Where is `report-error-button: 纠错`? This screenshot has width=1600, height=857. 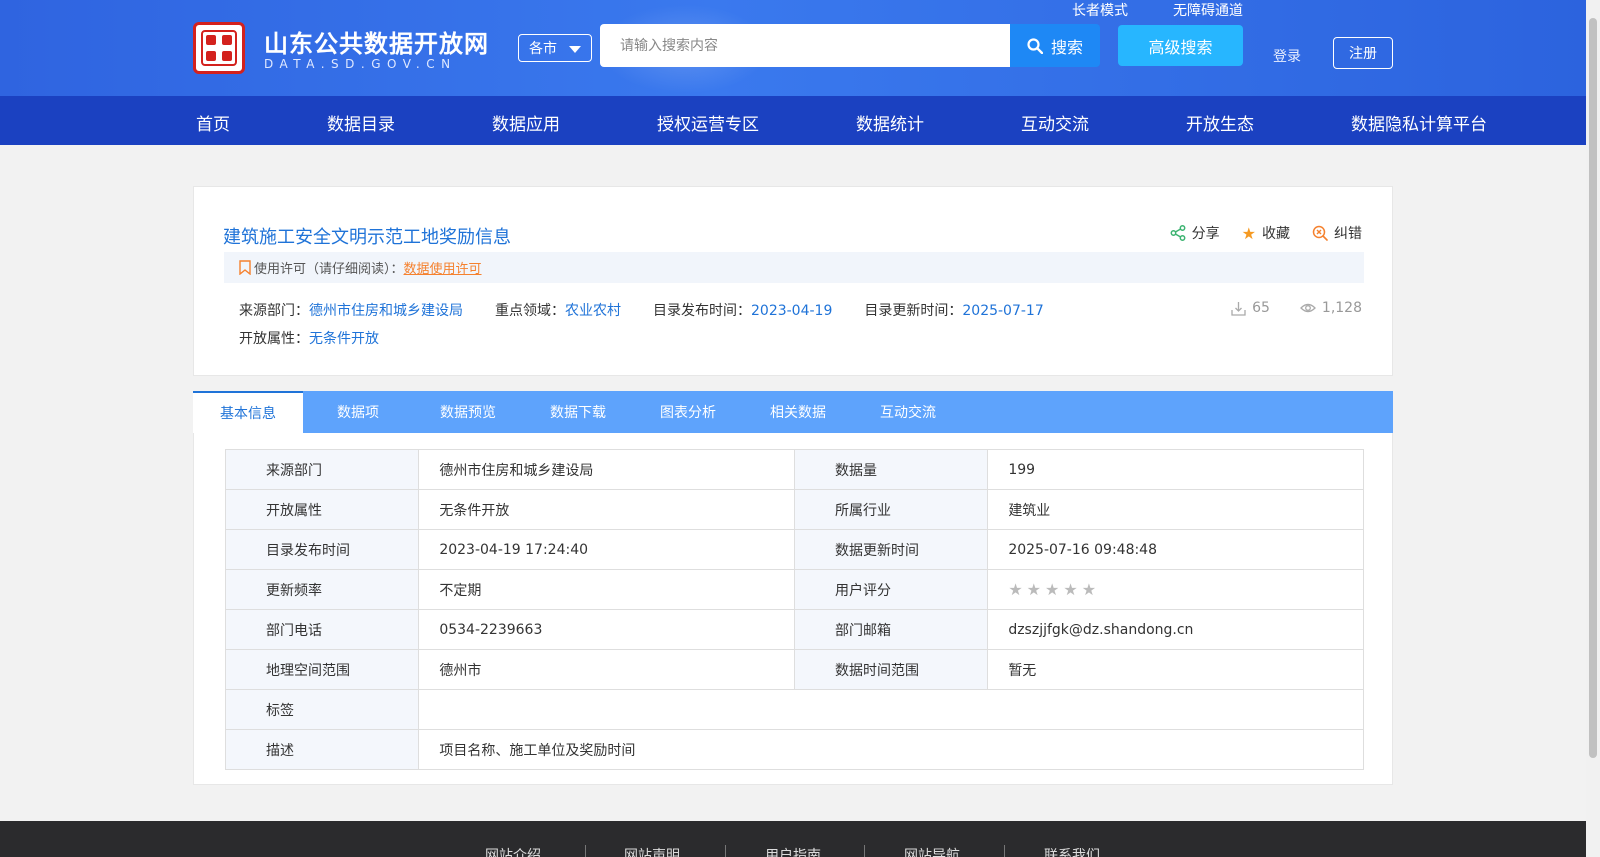
report-error-button: 纠错 is located at coordinates (1337, 233).